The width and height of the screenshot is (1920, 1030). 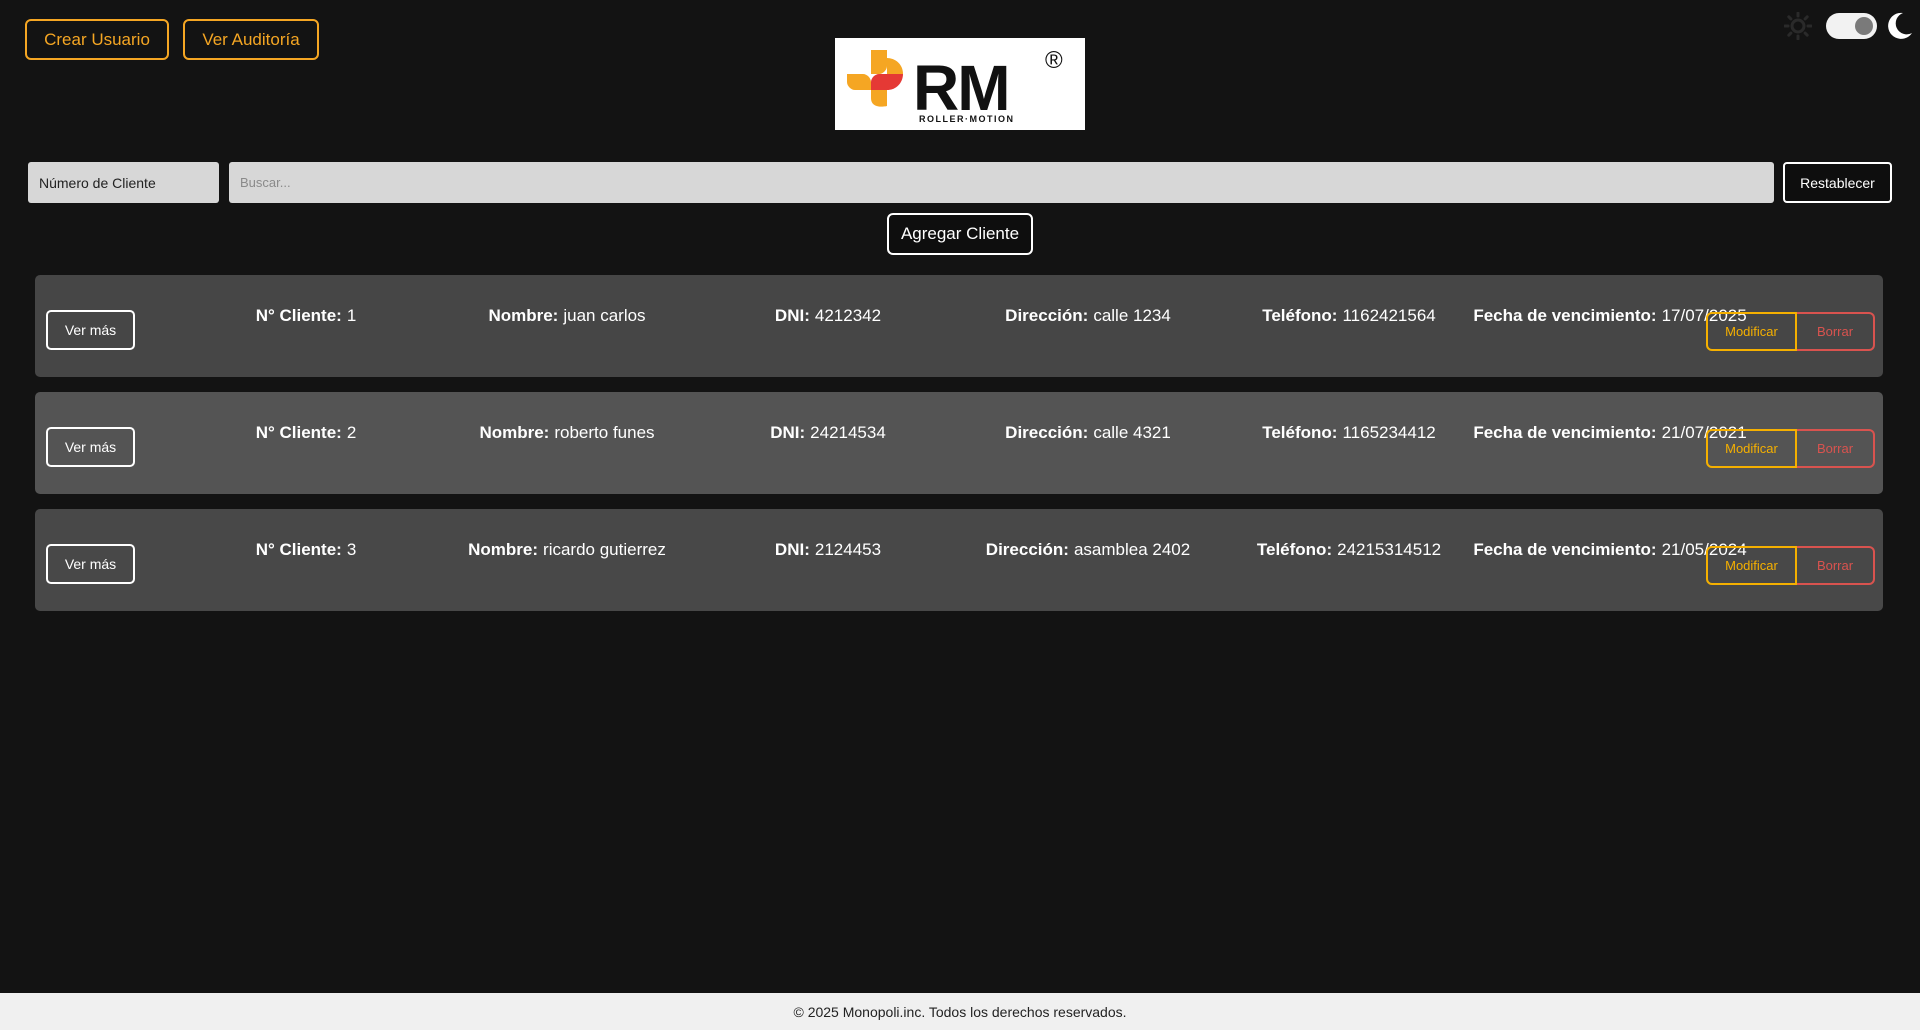 I want to click on field-value: 1165234412, so click(x=1389, y=432).